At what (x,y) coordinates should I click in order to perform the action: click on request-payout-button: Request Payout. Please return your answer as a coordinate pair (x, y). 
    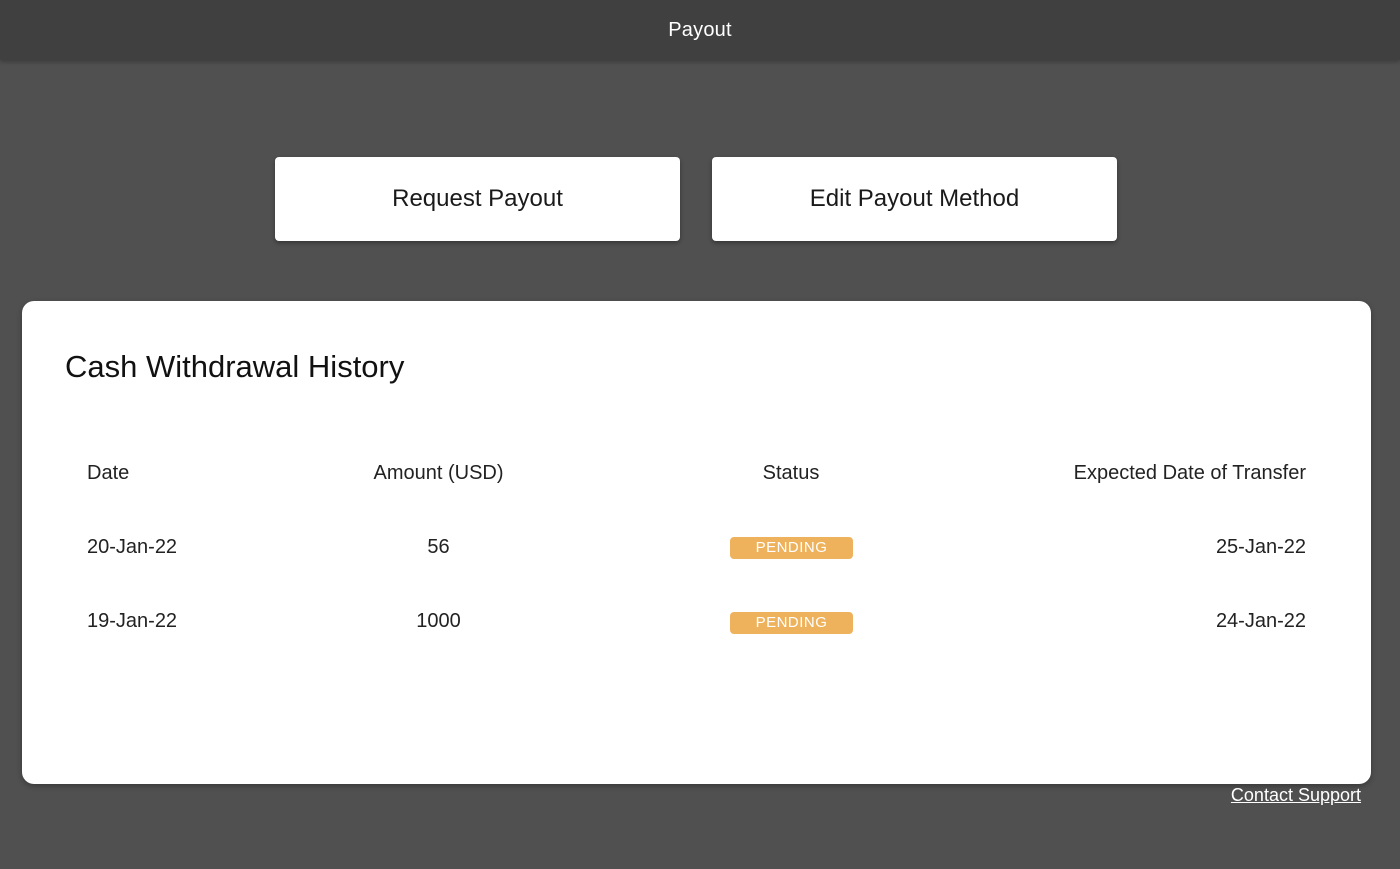
    Looking at the image, I should click on (477, 199).